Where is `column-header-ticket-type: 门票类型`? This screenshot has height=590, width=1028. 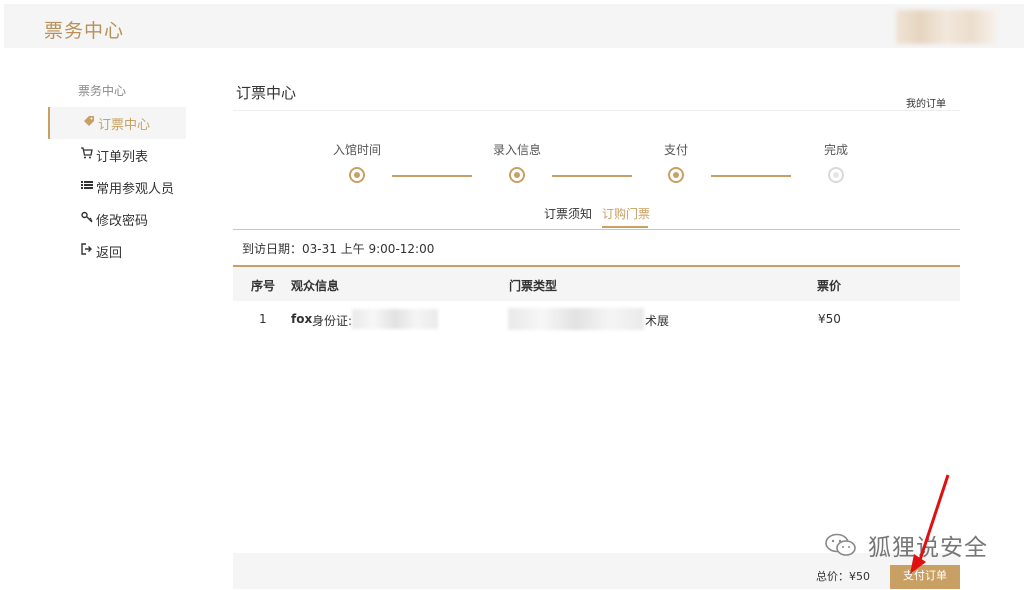 column-header-ticket-type: 门票类型 is located at coordinates (533, 286).